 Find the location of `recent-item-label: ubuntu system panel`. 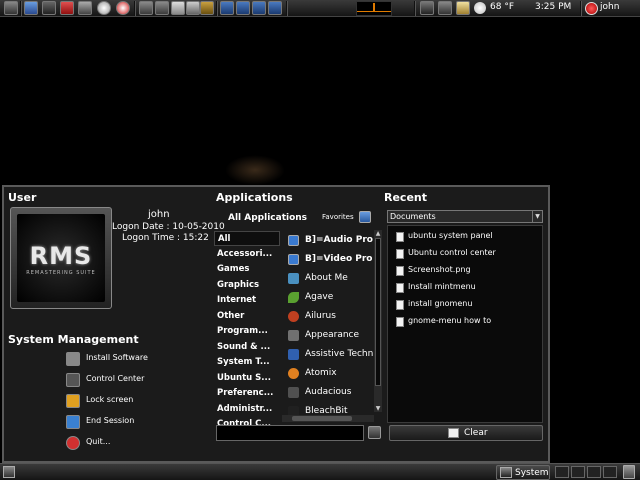

recent-item-label: ubuntu system panel is located at coordinates (450, 235).